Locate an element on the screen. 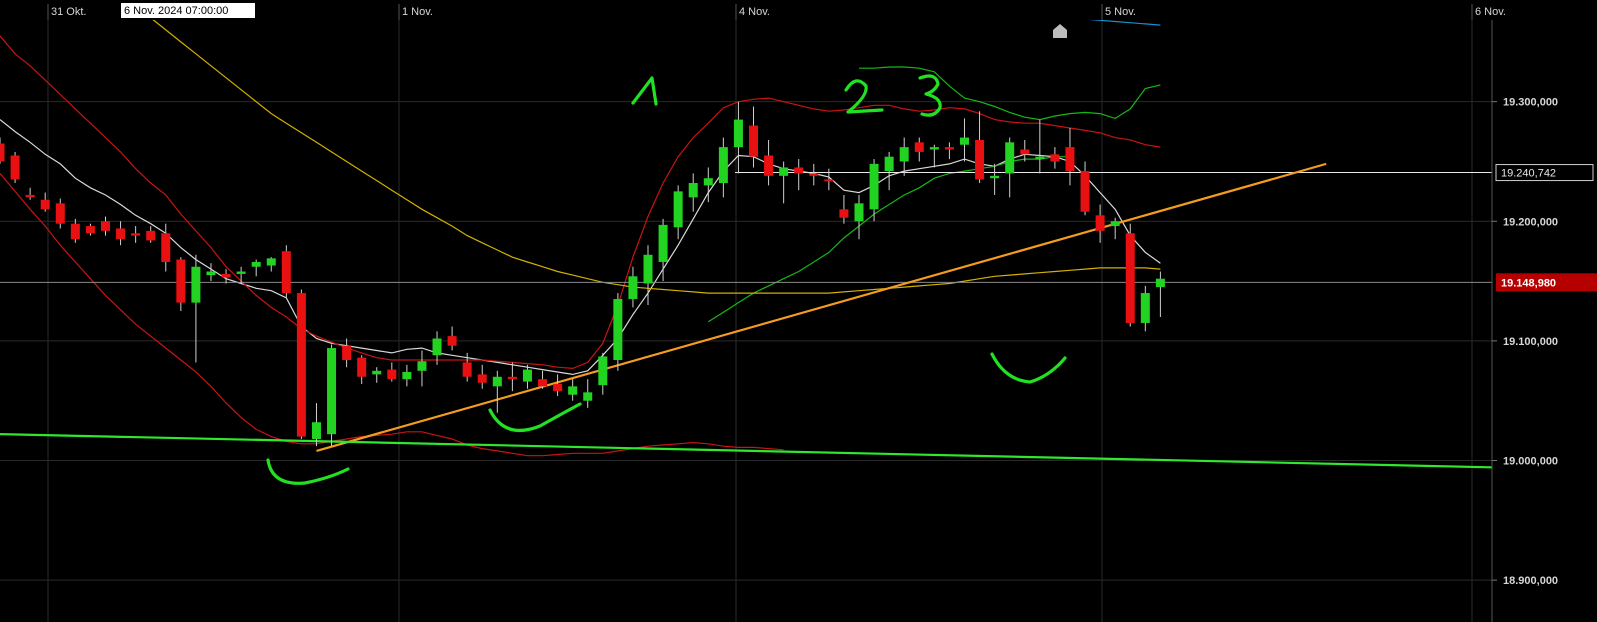 The height and width of the screenshot is (622, 1597). x-tick-label: 31 Okt. is located at coordinates (68, 12).